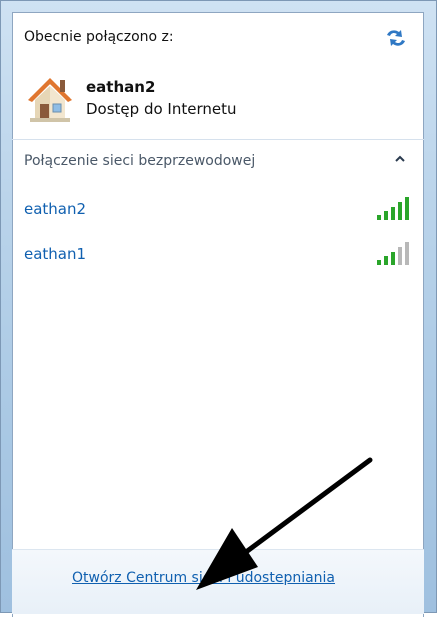 The image size is (437, 617). I want to click on home-network-icon, so click(50, 100).